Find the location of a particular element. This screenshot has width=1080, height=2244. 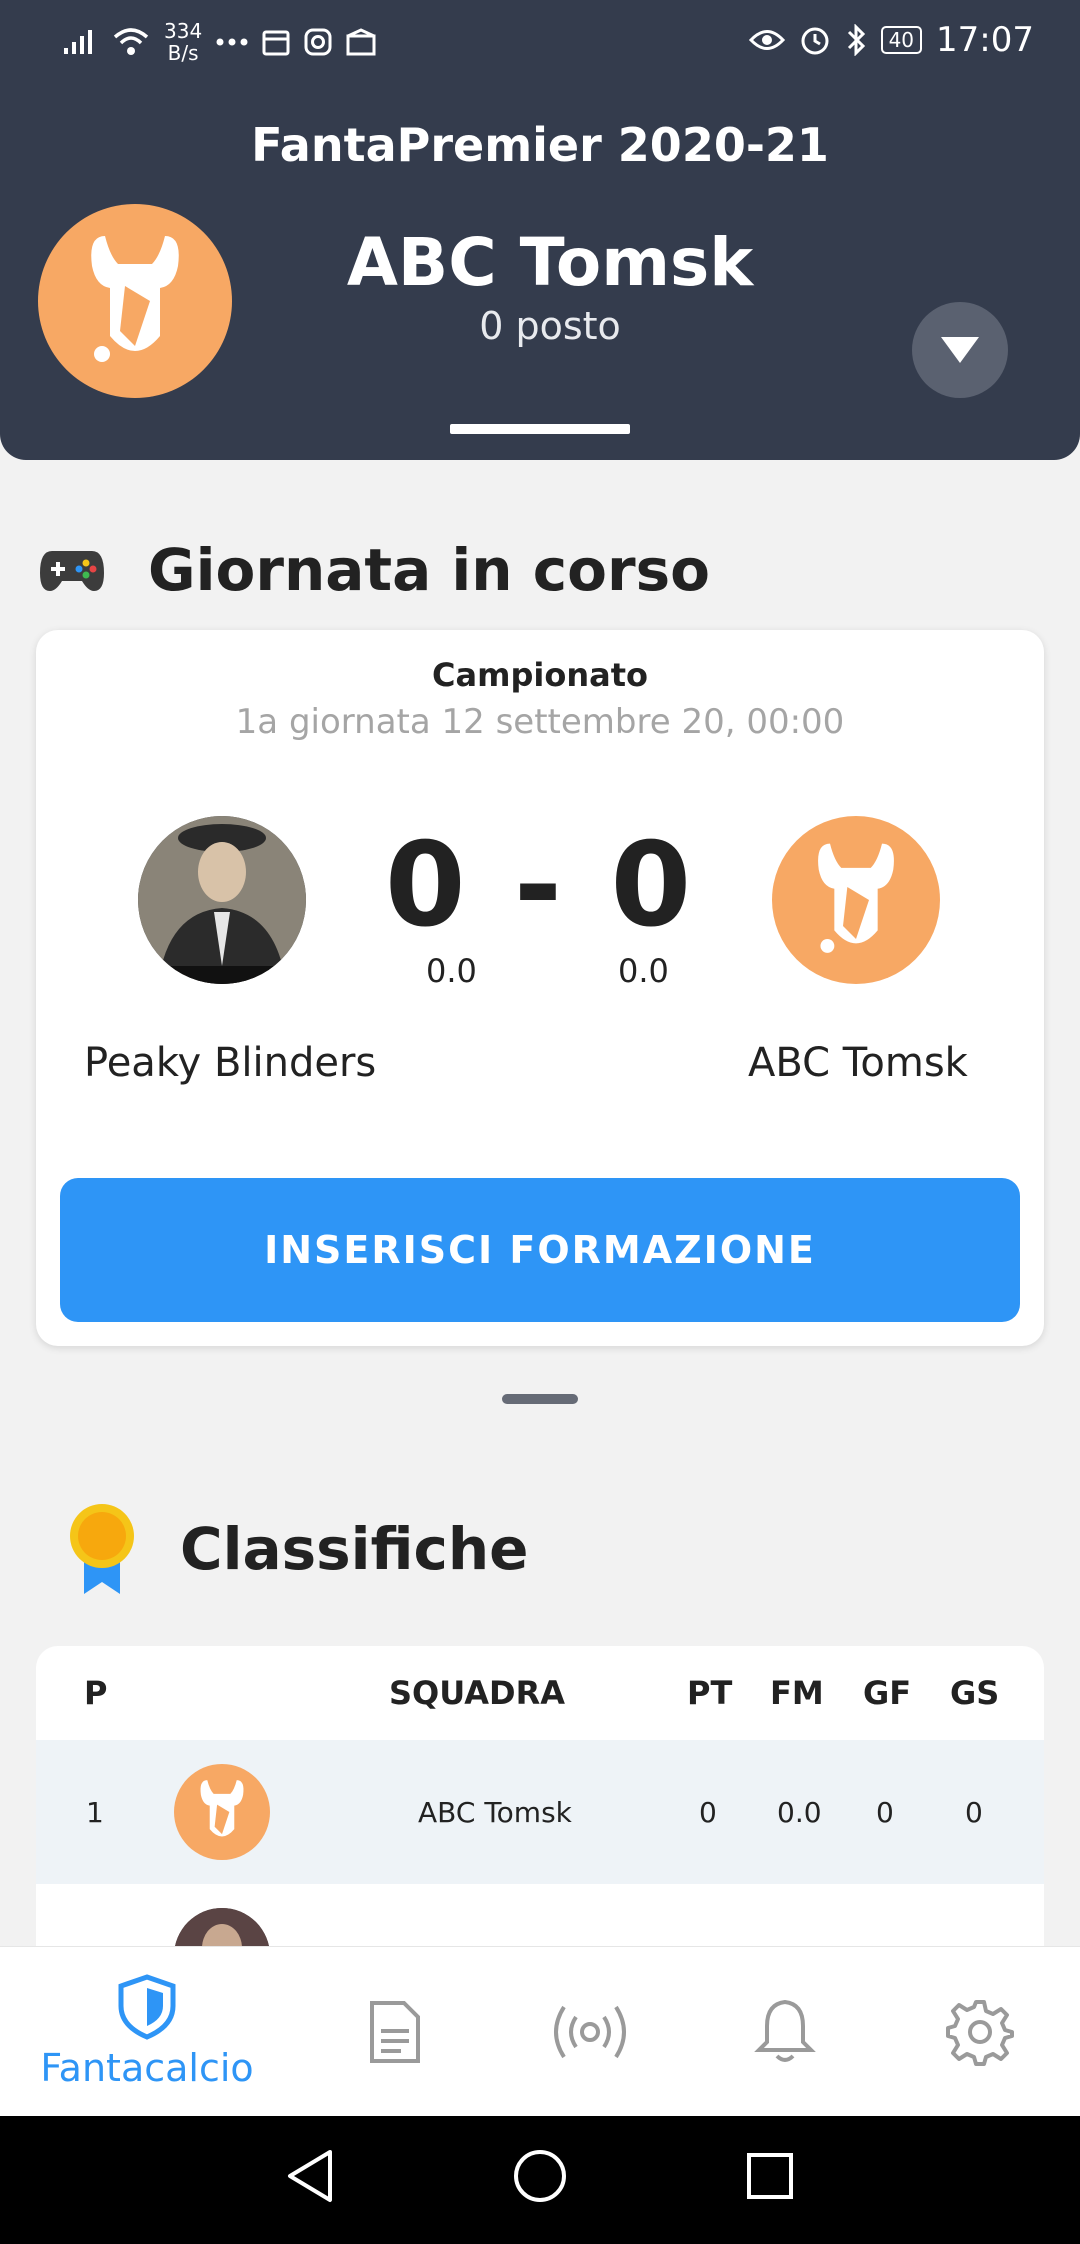

gear-icon is located at coordinates (980, 2033).